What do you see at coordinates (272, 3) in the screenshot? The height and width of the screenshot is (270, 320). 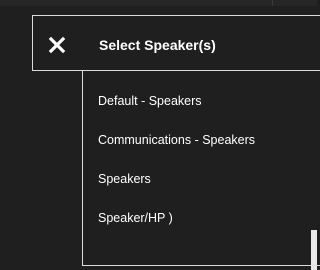 I see `background-divider` at bounding box center [272, 3].